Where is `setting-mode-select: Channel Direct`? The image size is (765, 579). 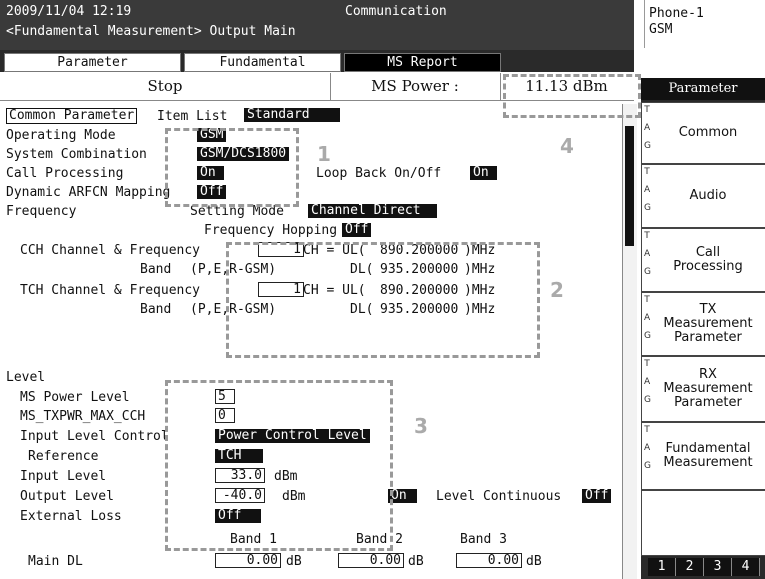
setting-mode-select: Channel Direct is located at coordinates (372, 211).